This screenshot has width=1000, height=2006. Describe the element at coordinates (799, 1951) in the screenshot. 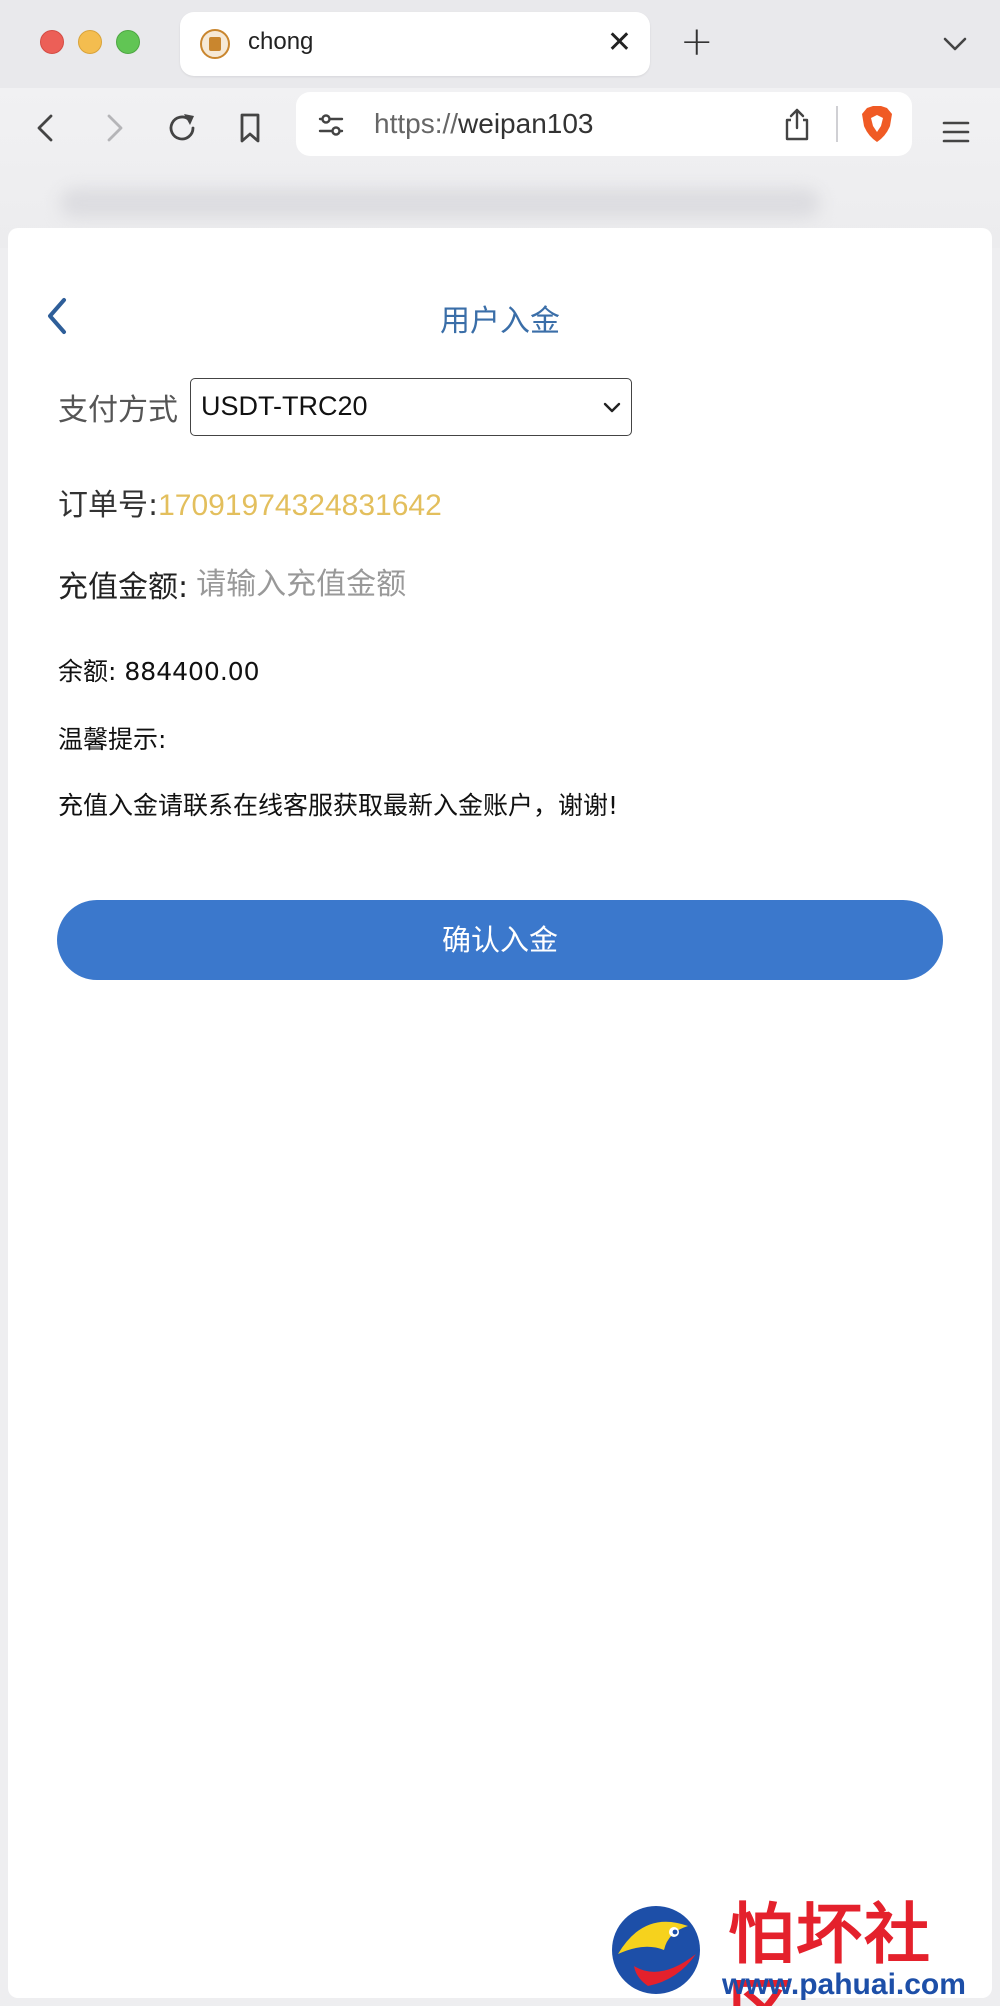

I see `watermark: 怕坏社区 www.pahuai.com` at that location.